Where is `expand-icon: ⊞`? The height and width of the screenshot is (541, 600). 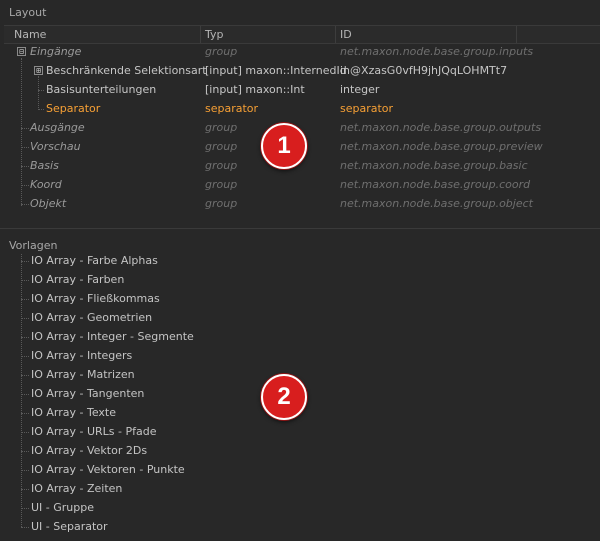
expand-icon: ⊞ is located at coordinates (38, 70).